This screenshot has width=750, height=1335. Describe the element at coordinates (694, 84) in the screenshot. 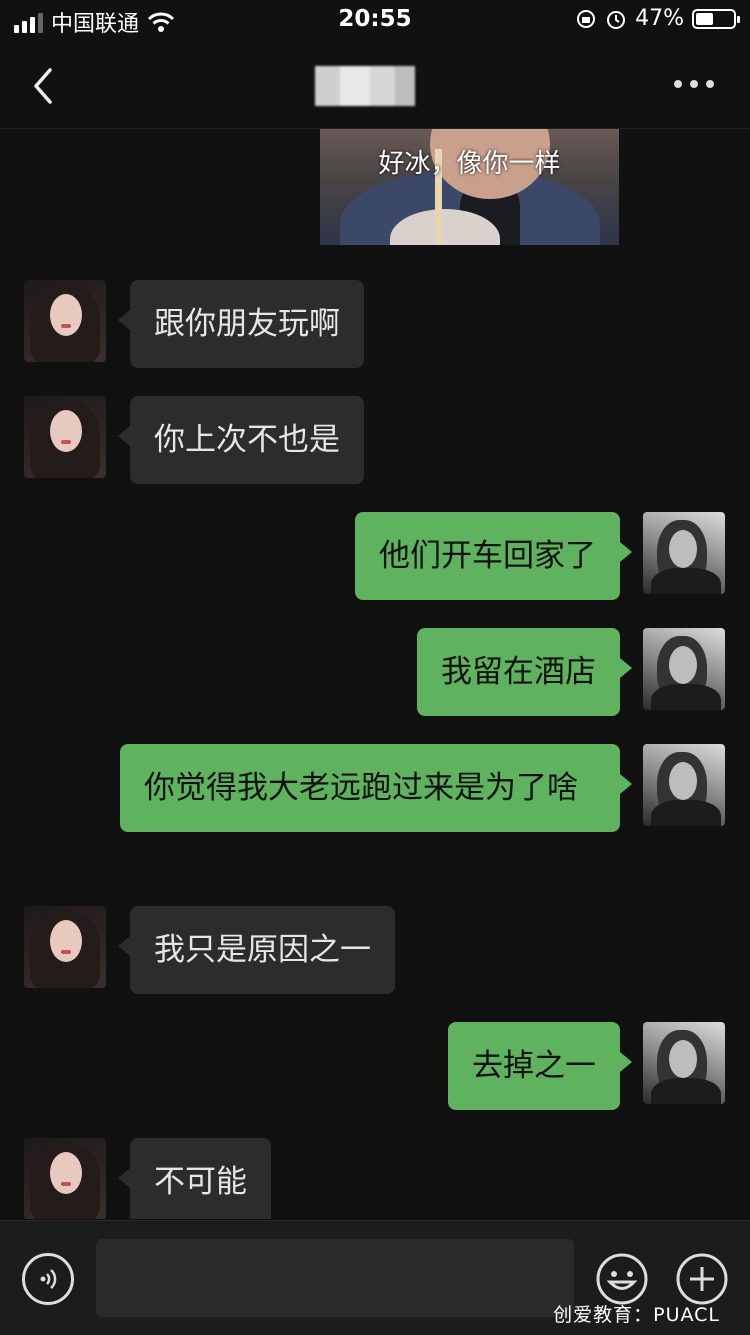

I see `more-dots-icon` at that location.